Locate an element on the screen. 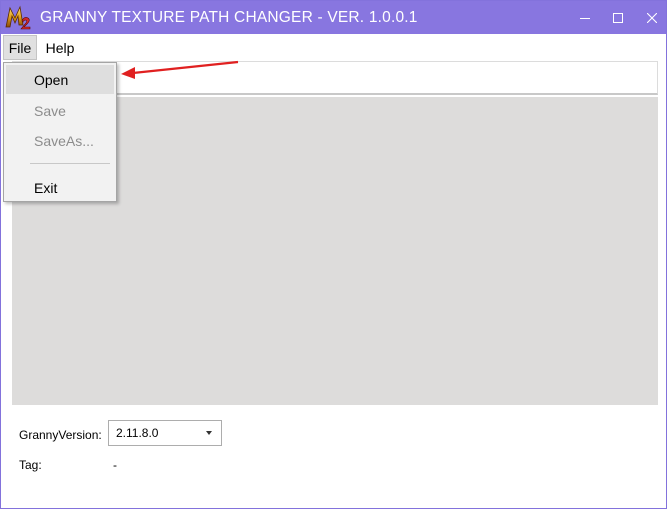 The width and height of the screenshot is (667, 509). file-dropdown-menu: Open Save SaveAs... Exit is located at coordinates (60, 132).